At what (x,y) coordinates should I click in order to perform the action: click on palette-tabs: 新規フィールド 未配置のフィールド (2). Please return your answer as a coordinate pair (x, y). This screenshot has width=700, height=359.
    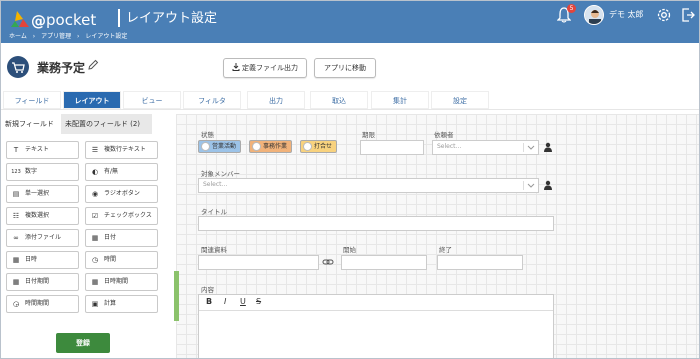
    Looking at the image, I should click on (87, 124).